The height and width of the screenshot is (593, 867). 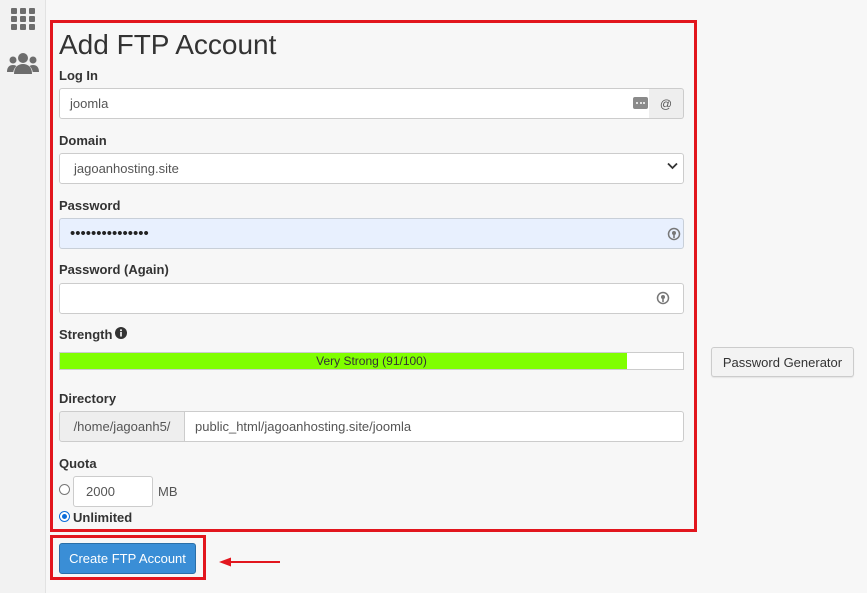 What do you see at coordinates (90, 205) in the screenshot?
I see `password-label: Password` at bounding box center [90, 205].